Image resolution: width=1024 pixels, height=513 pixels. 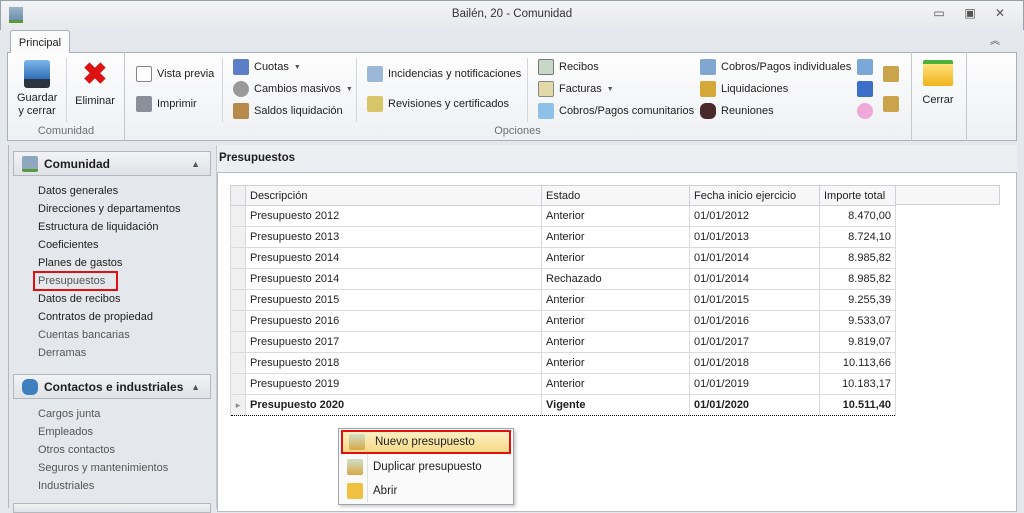 What do you see at coordinates (775, 67) in the screenshot?
I see `cobros-individuales-button: Cobros/Pagos individuales` at bounding box center [775, 67].